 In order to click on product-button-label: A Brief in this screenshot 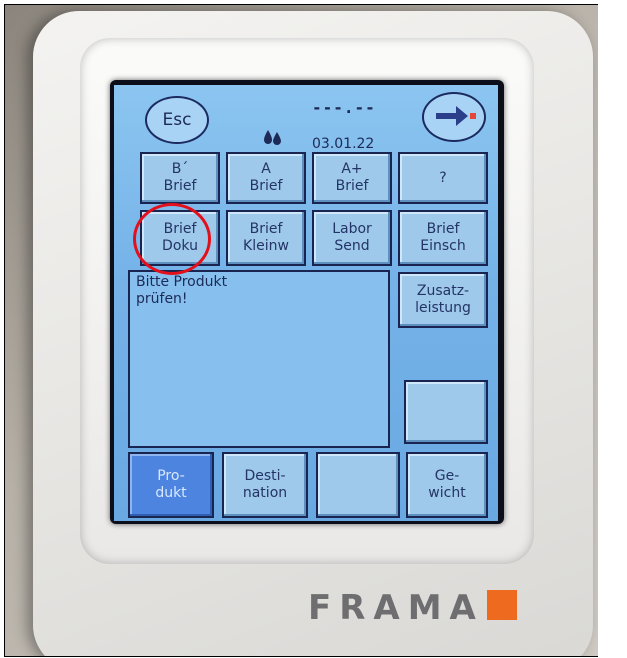, I will do `click(266, 177)`.